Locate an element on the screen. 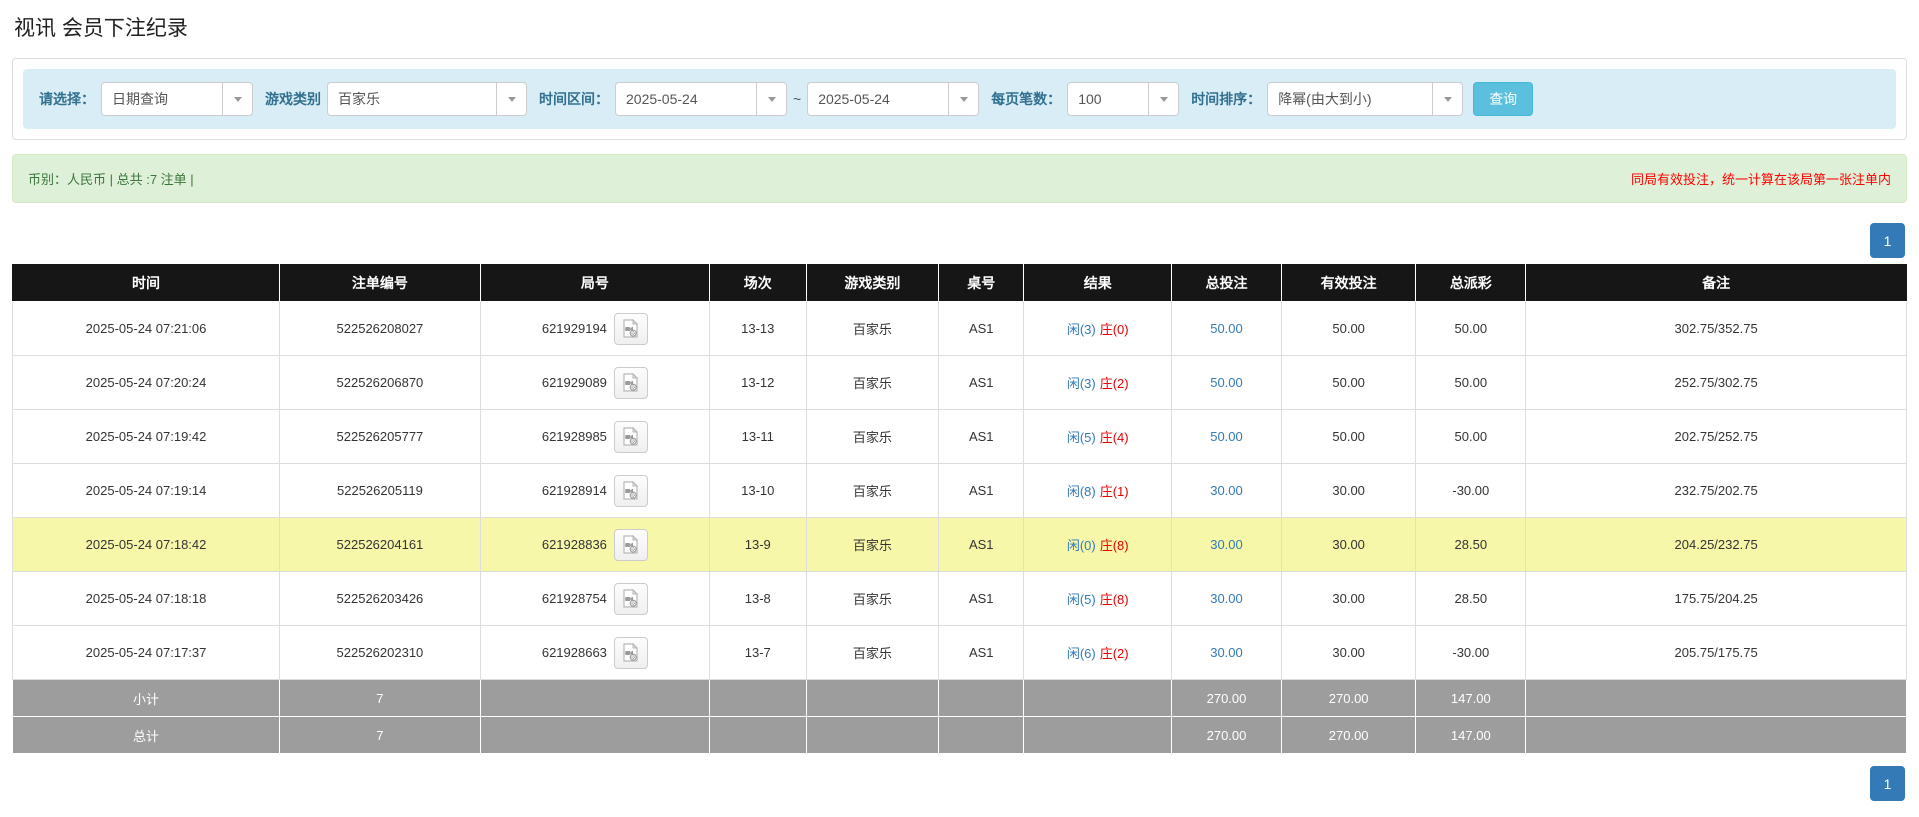 This screenshot has width=1919, height=817. cell-remark: 302.75/352.75 is located at coordinates (1716, 328).